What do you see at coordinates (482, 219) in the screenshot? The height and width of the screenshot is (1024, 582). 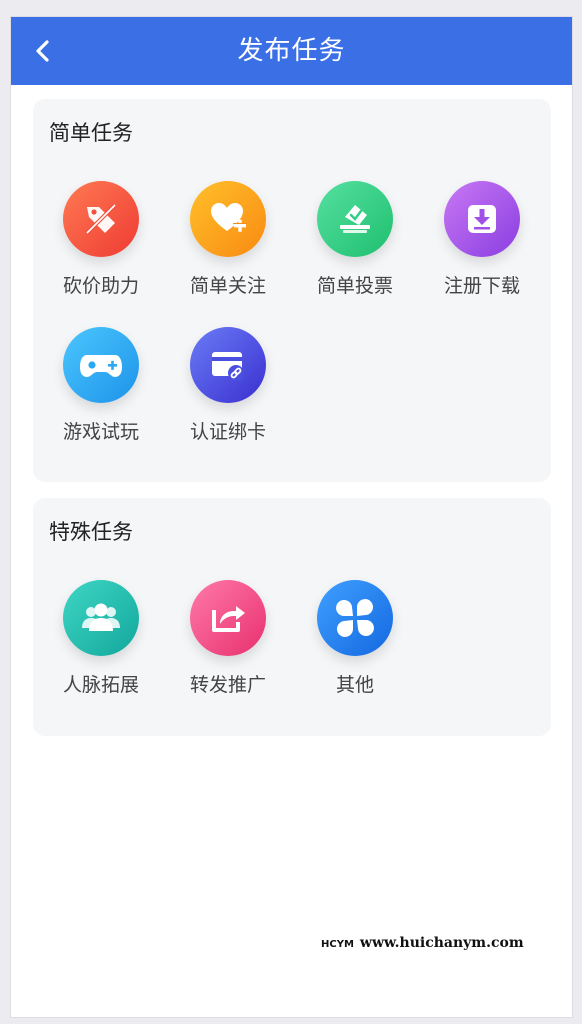 I see `download-icon` at bounding box center [482, 219].